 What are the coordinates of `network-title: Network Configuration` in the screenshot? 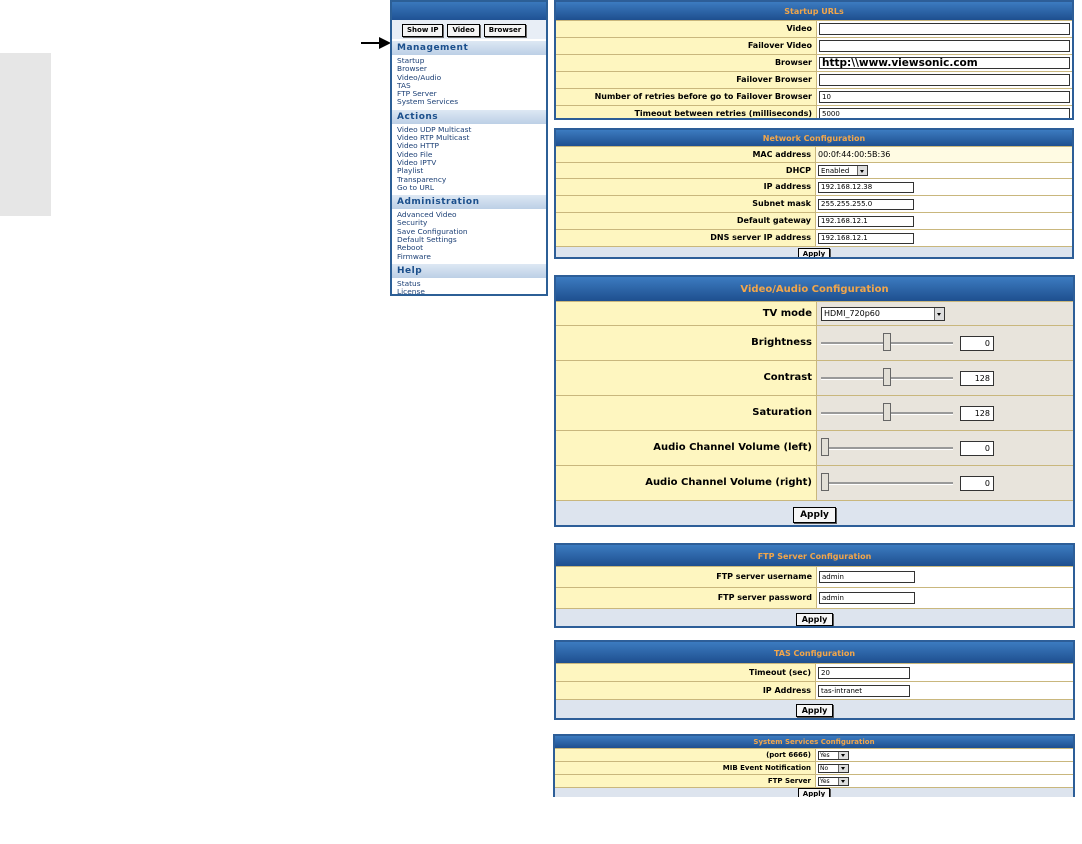 It's located at (814, 138).